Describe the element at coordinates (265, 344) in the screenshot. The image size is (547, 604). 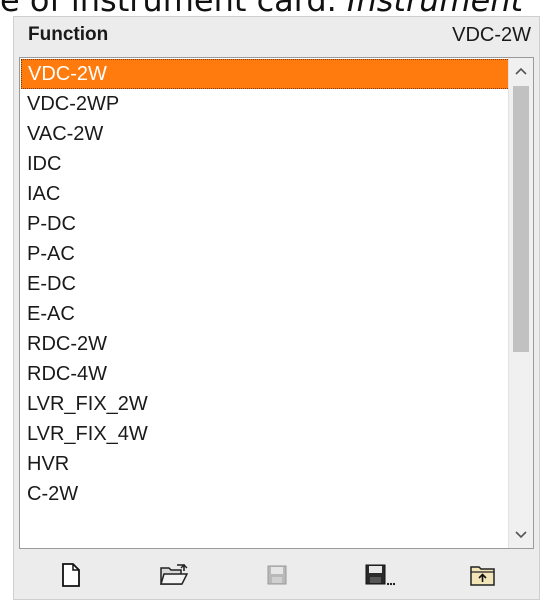
I see `list-item: RDC-2W` at that location.